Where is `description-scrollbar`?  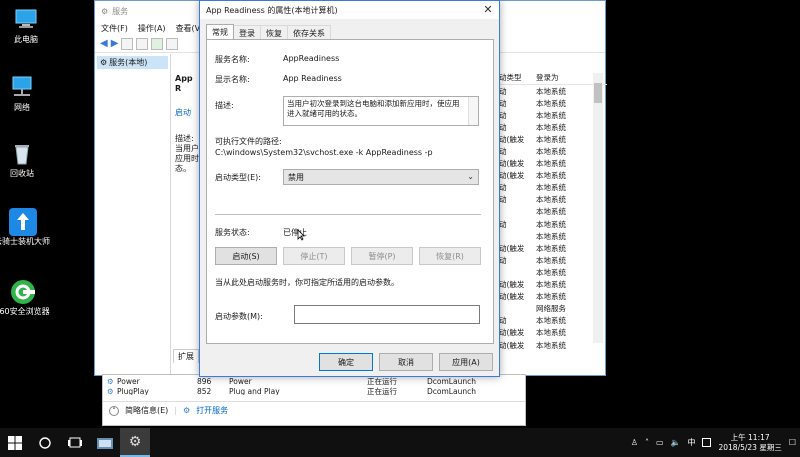 description-scrollbar is located at coordinates (473, 111).